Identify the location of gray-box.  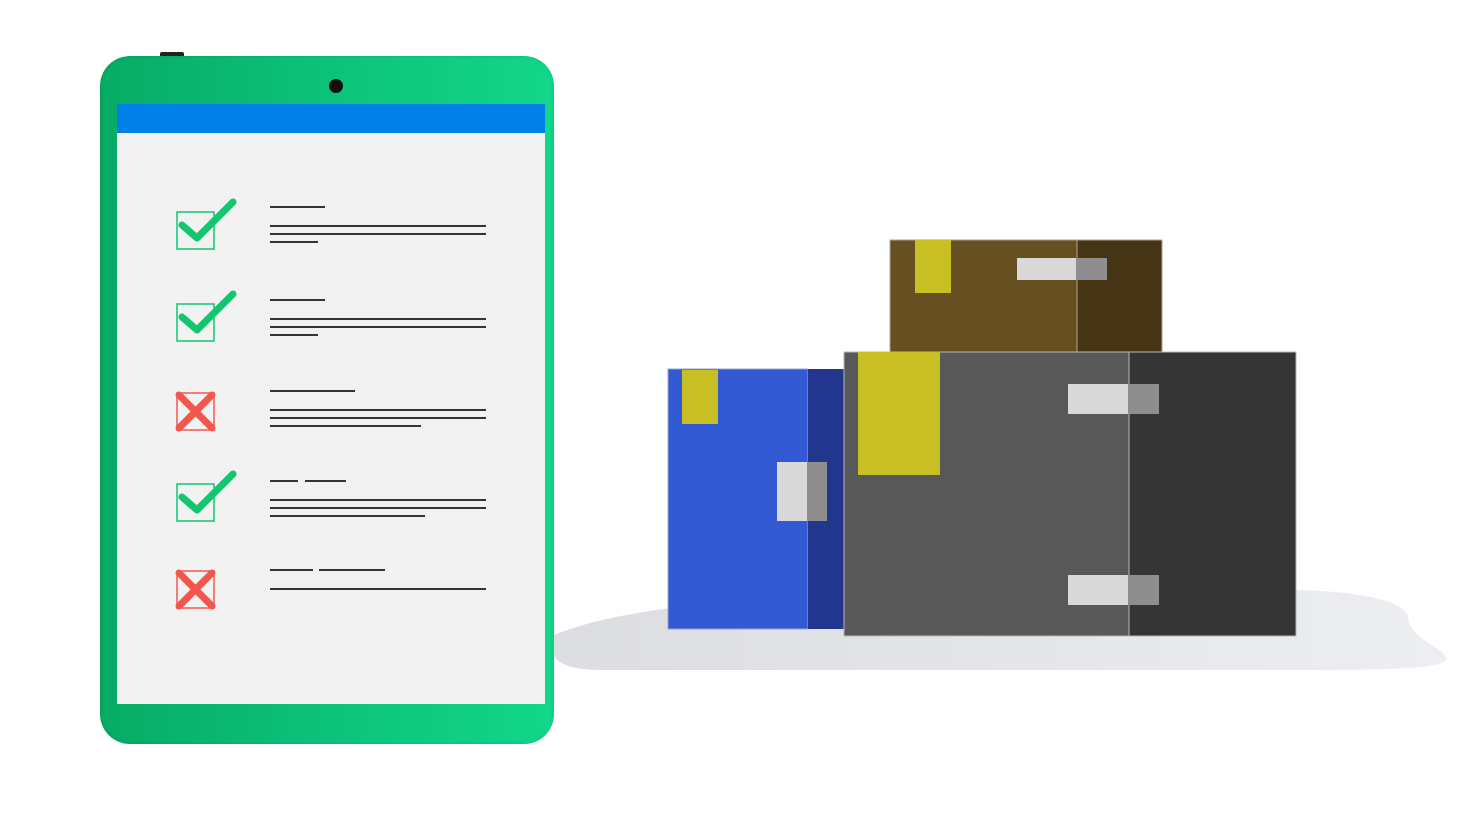
(1070, 494).